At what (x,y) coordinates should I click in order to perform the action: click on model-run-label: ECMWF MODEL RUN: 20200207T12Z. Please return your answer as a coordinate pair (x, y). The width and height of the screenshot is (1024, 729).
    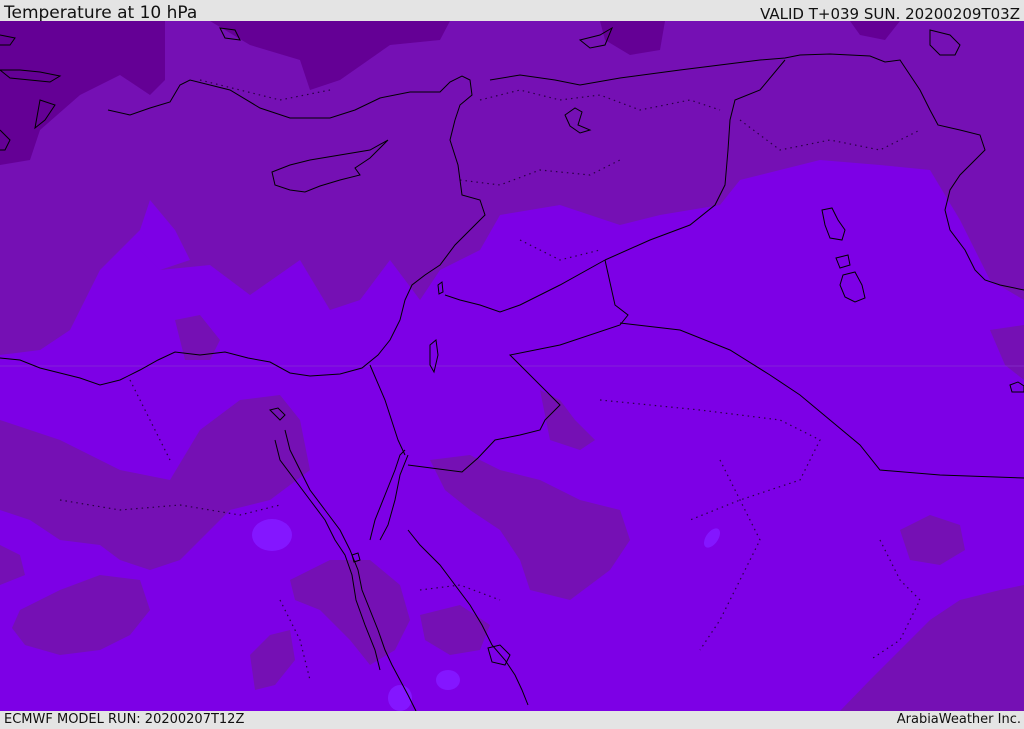
    Looking at the image, I should click on (124, 719).